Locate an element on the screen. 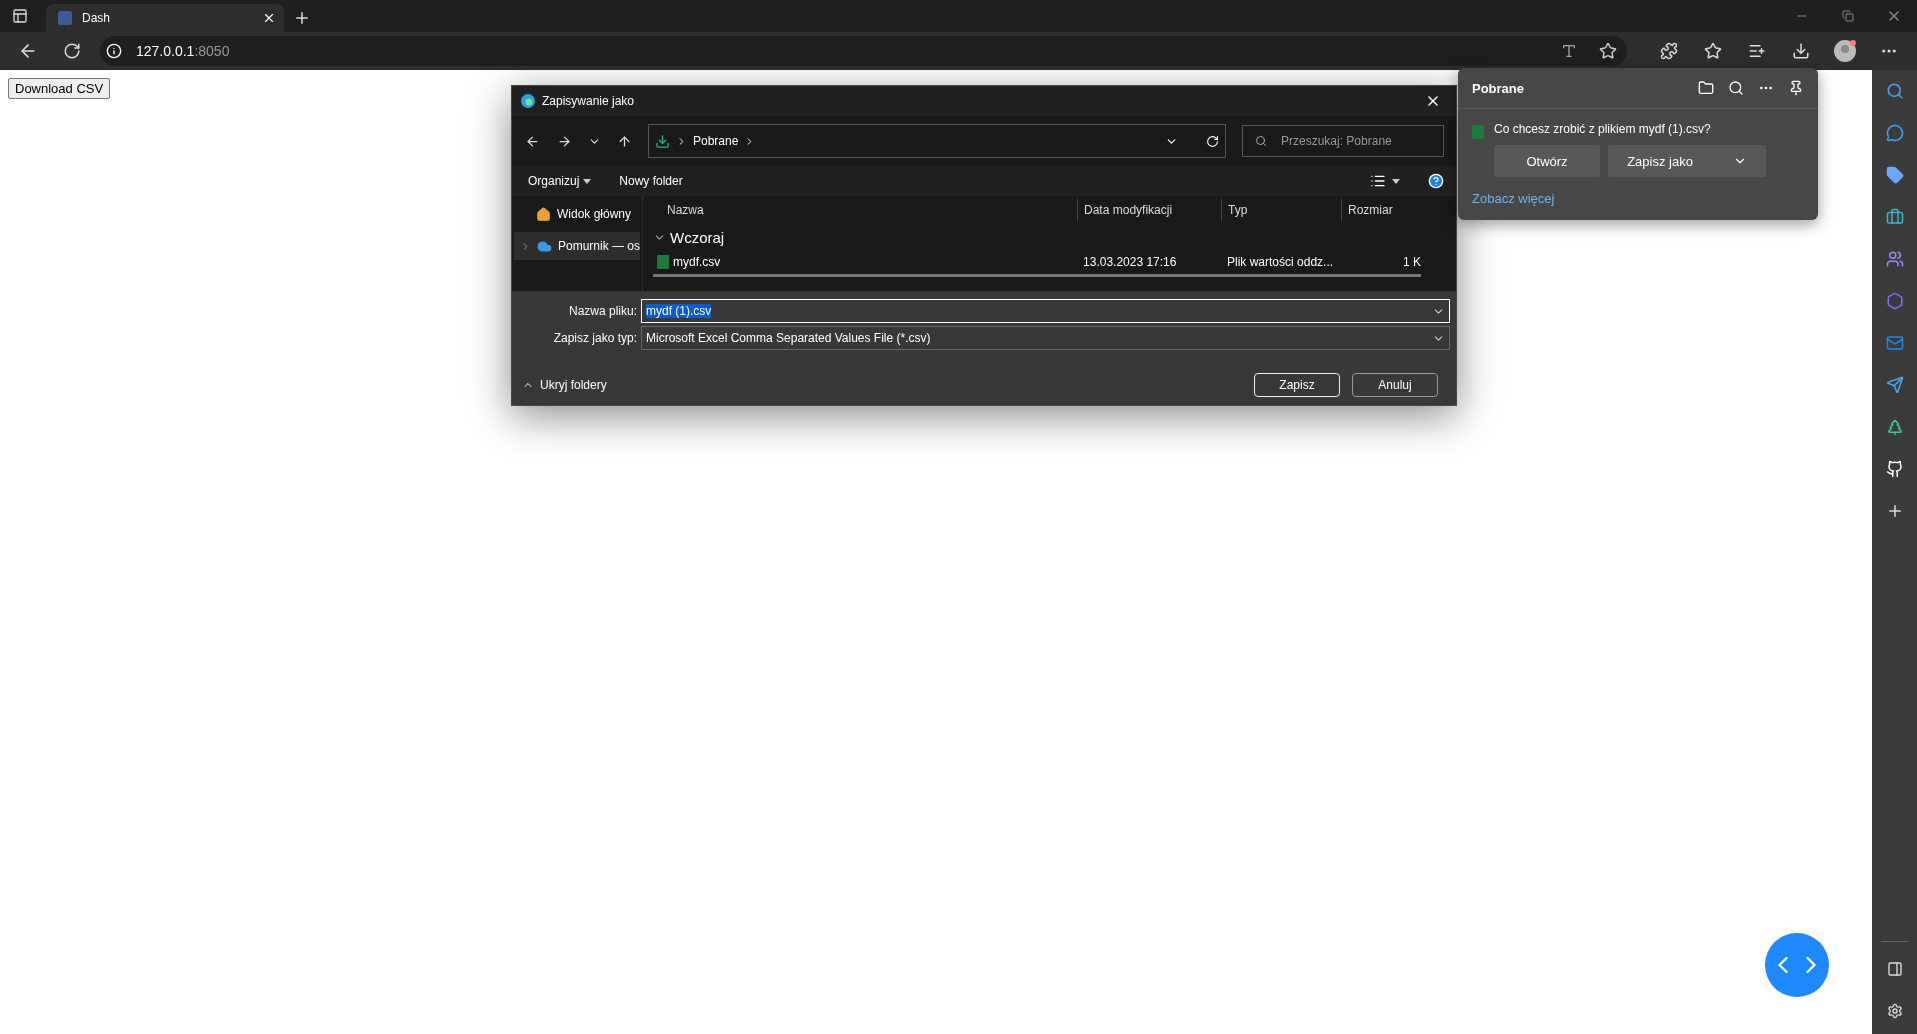  home-icon is located at coordinates (543, 214).